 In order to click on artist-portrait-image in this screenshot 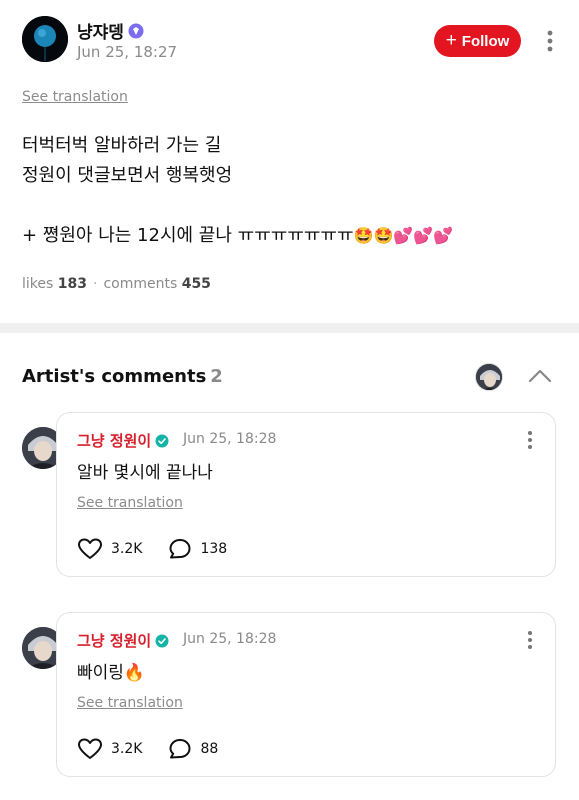, I will do `click(489, 377)`.